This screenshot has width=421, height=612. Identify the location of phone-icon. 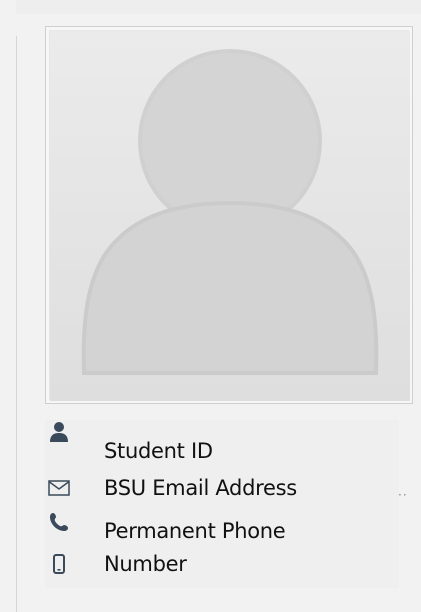
(59, 522).